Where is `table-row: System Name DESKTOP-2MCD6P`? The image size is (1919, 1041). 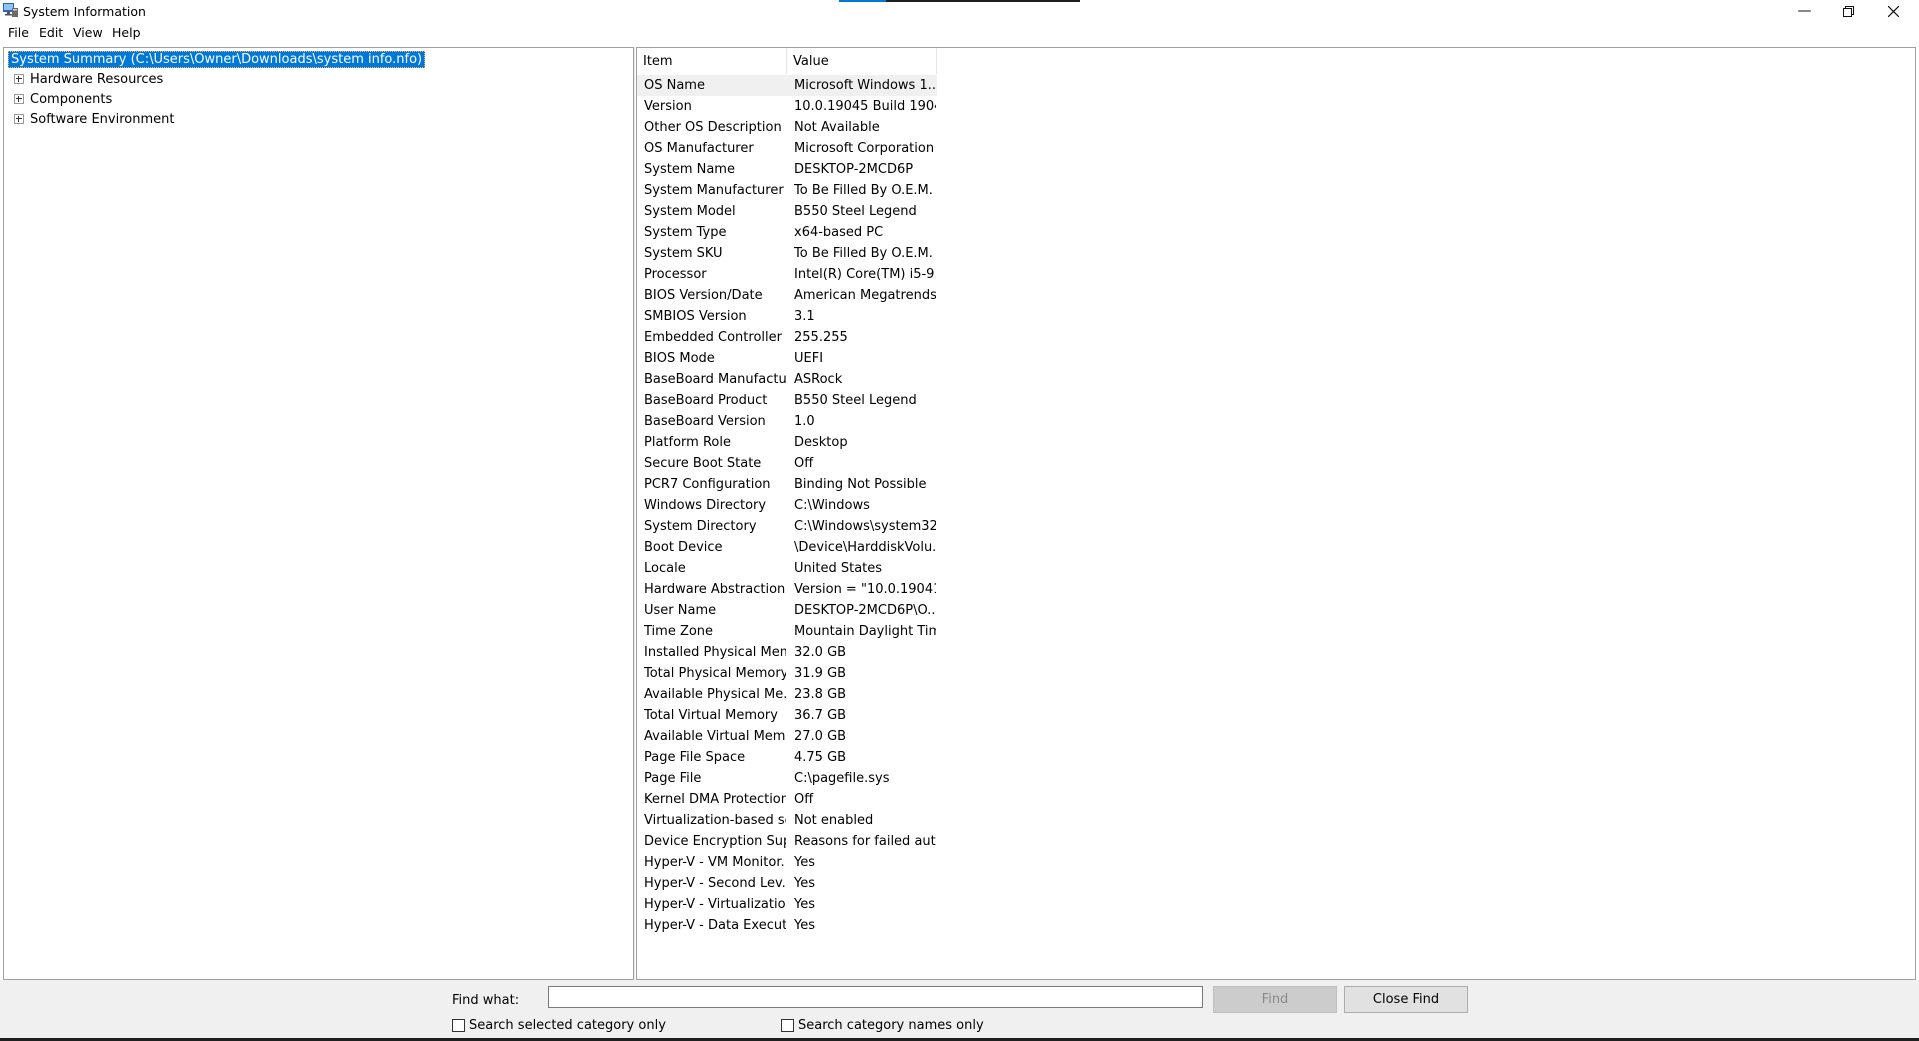 table-row: System Name DESKTOP-2MCD6P is located at coordinates (787, 169).